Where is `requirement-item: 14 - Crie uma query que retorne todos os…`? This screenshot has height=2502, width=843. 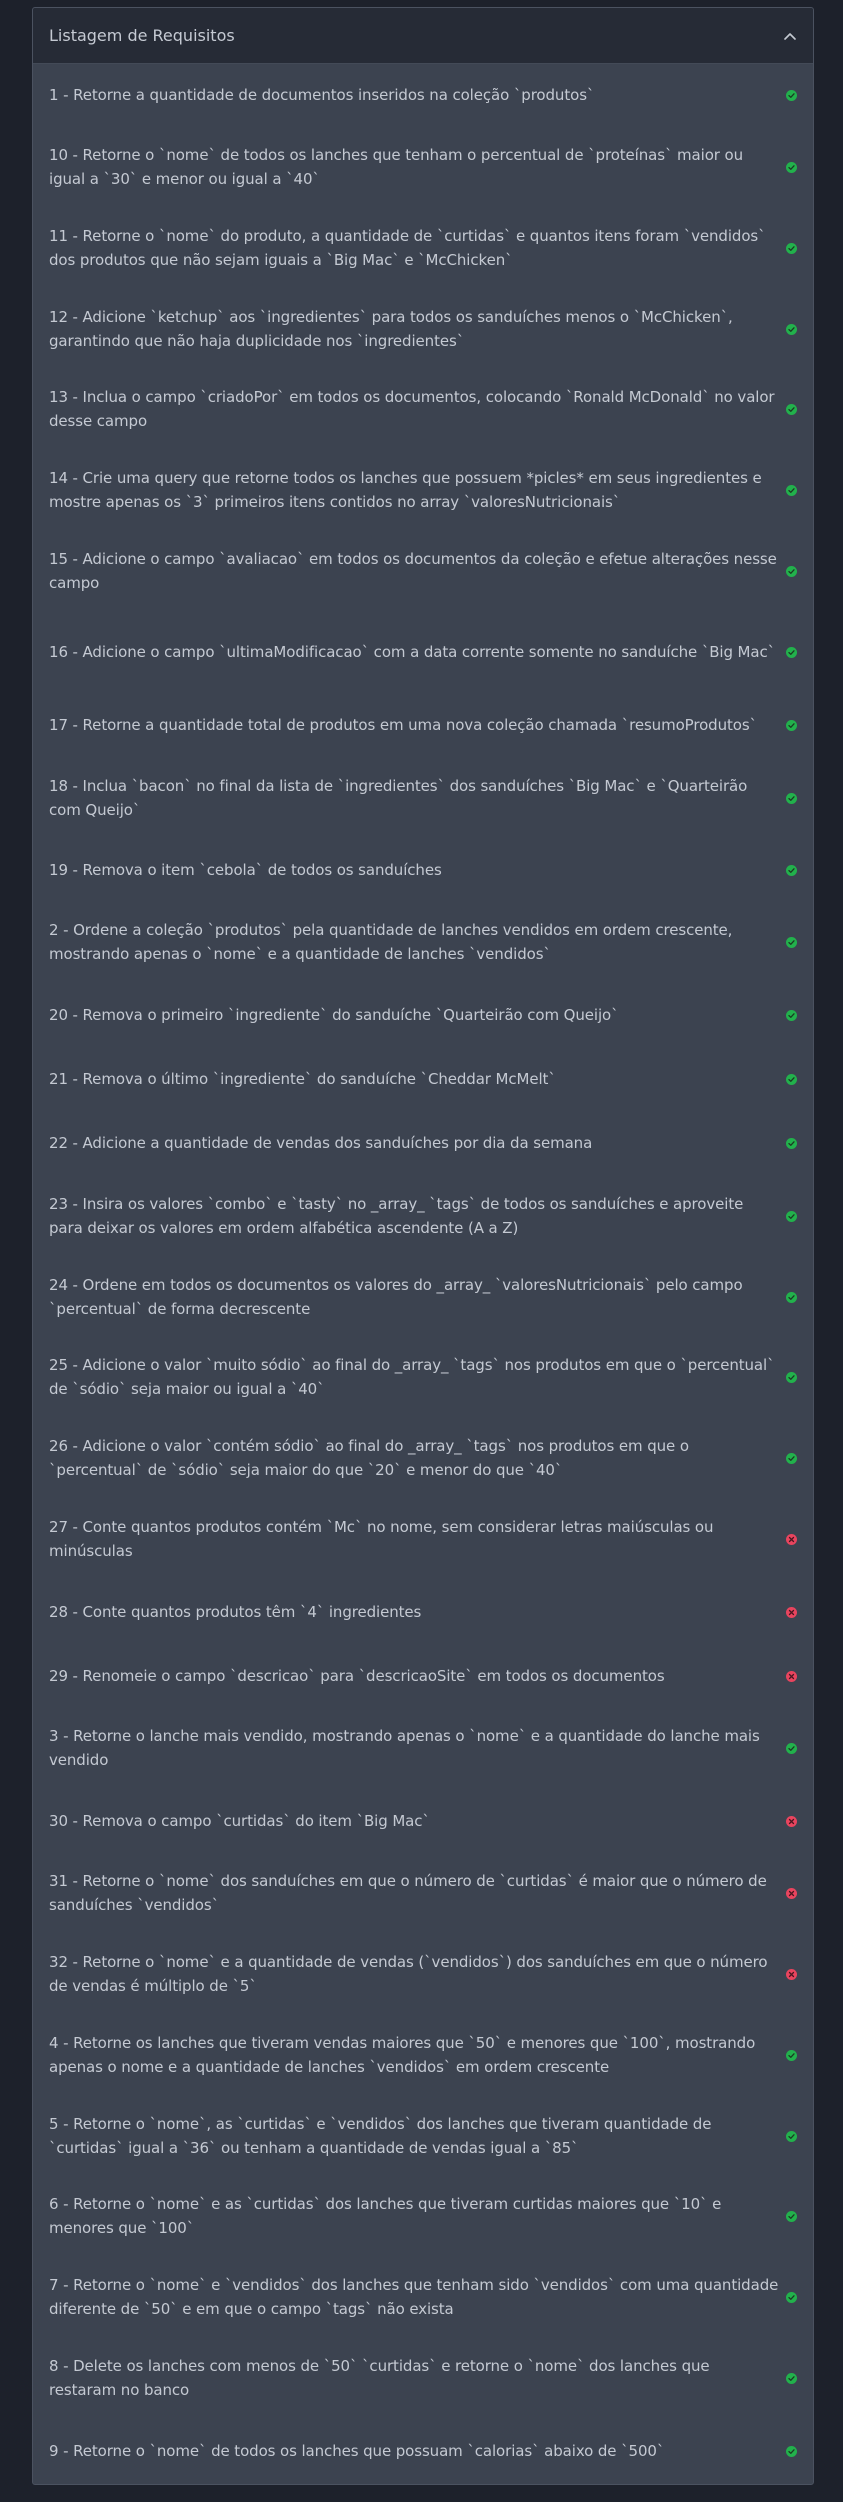 requirement-item: 14 - Crie uma query que retorne todos os… is located at coordinates (423, 490).